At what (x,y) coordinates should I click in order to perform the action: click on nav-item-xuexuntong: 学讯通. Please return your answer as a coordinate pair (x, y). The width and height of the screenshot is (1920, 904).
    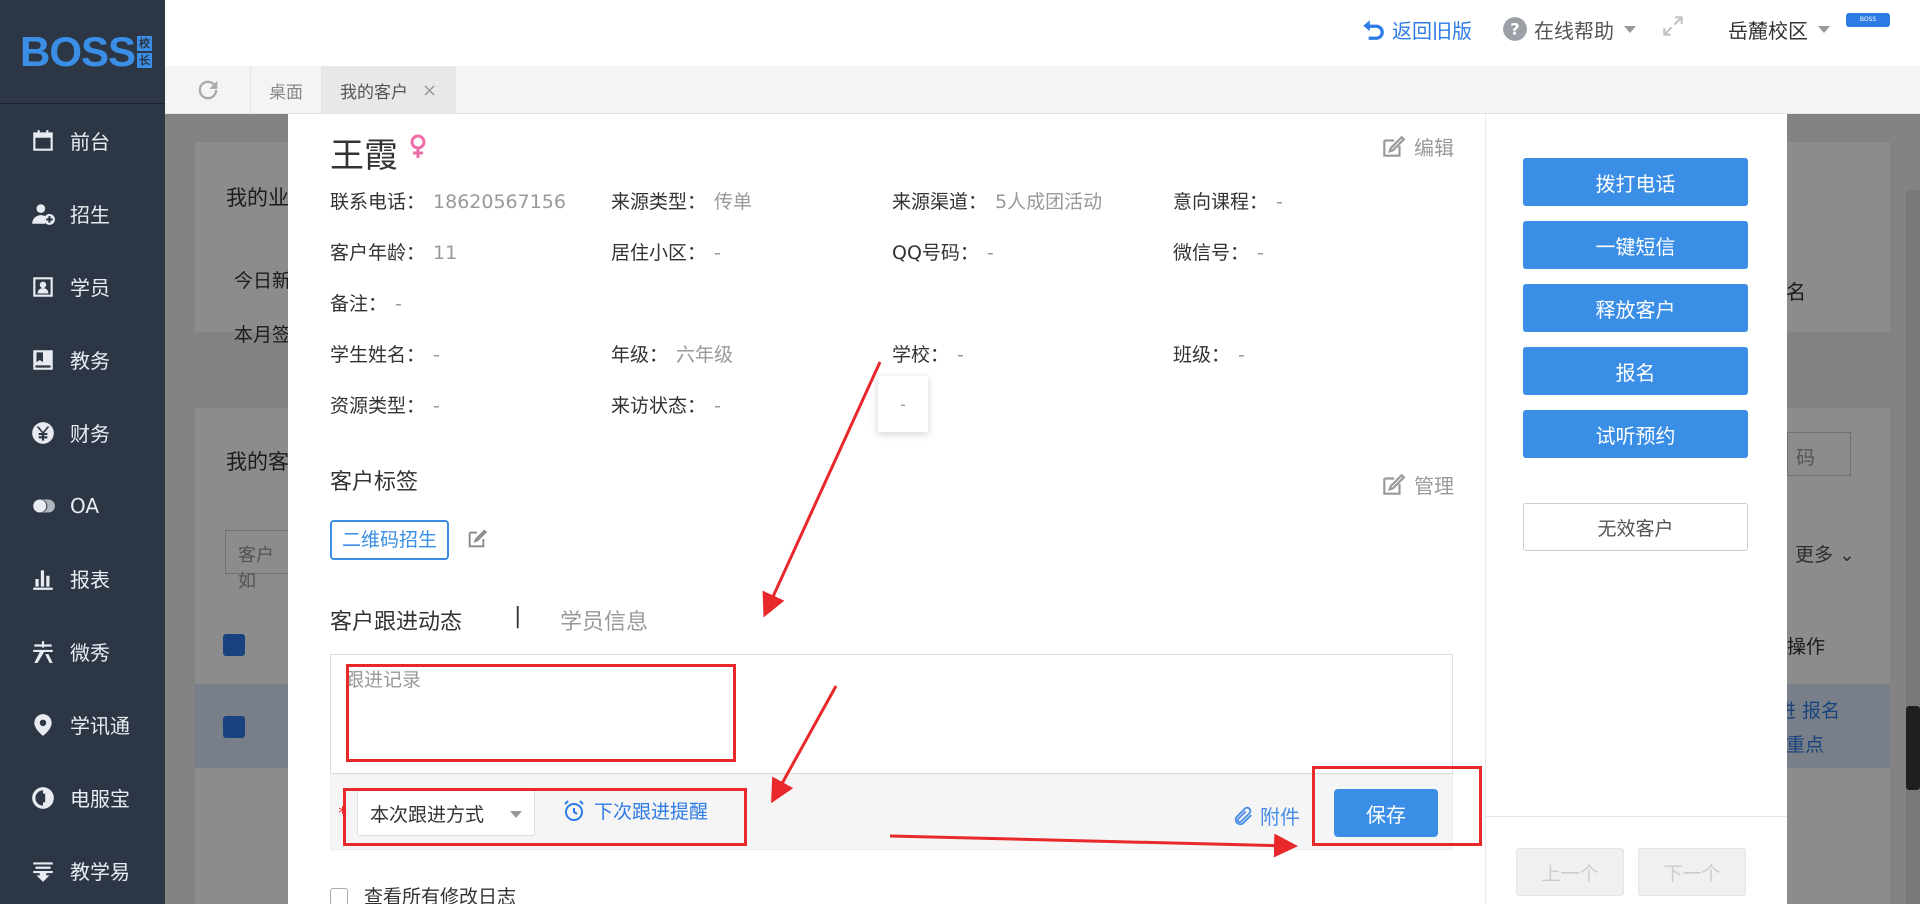
    Looking at the image, I should click on (82, 724).